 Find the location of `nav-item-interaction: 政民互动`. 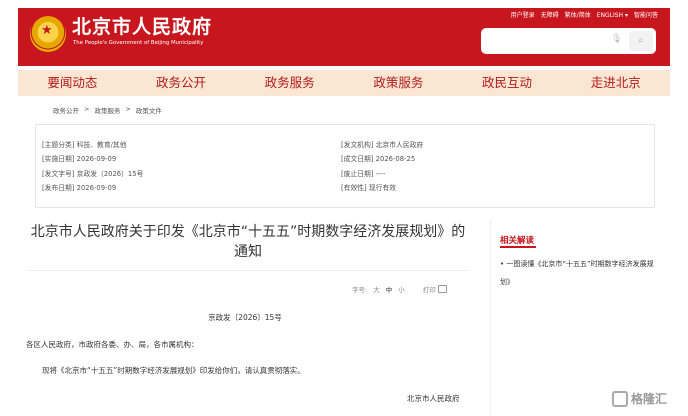

nav-item-interaction: 政民互动 is located at coordinates (507, 83).